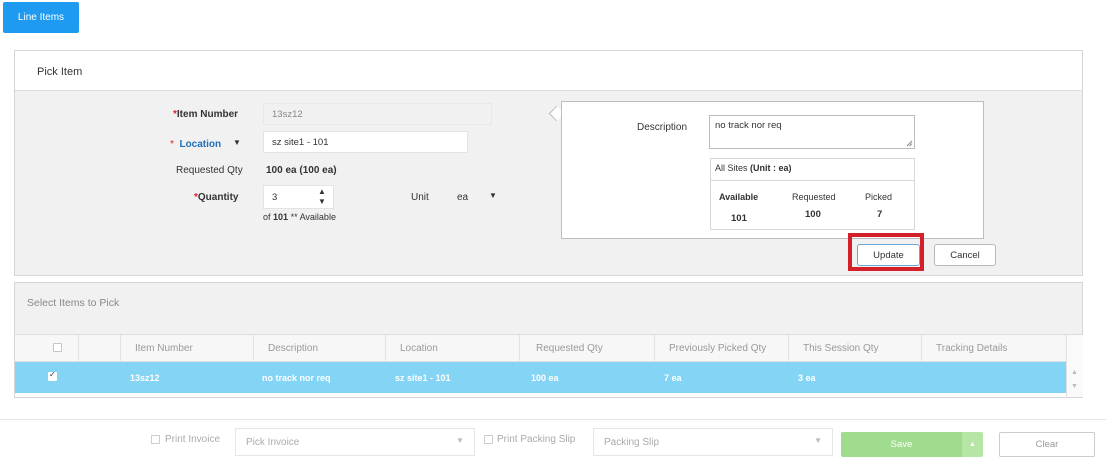  I want to click on select-all-column, so click(57, 348).